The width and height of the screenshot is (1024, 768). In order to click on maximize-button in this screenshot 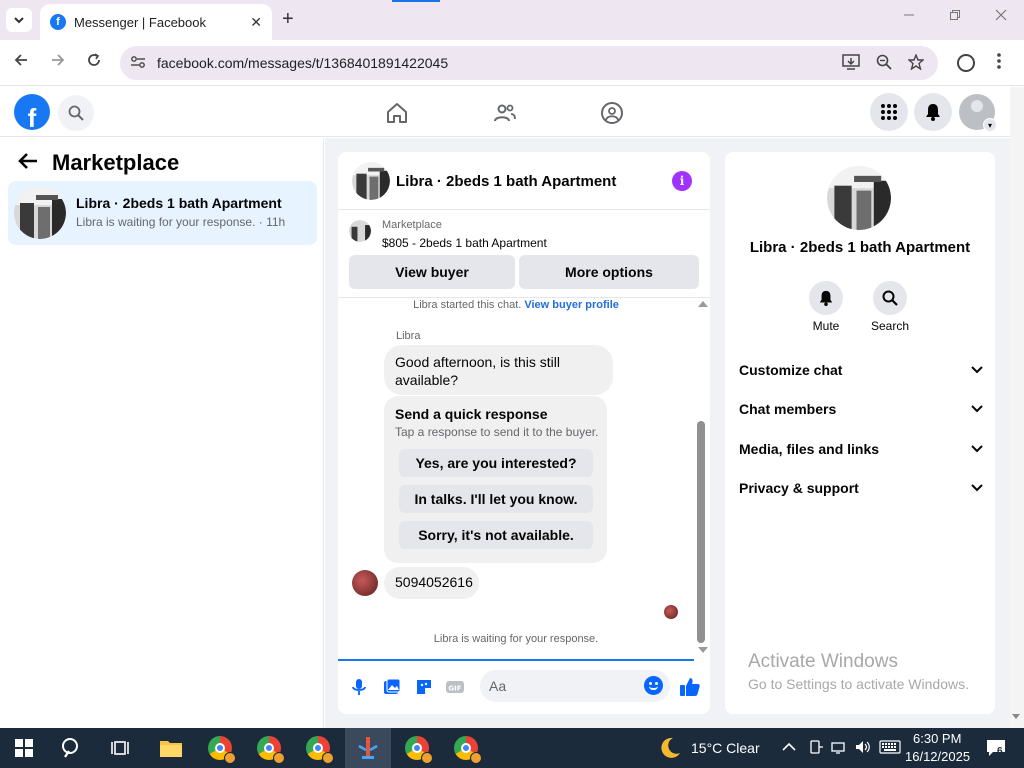, I will do `click(955, 16)`.